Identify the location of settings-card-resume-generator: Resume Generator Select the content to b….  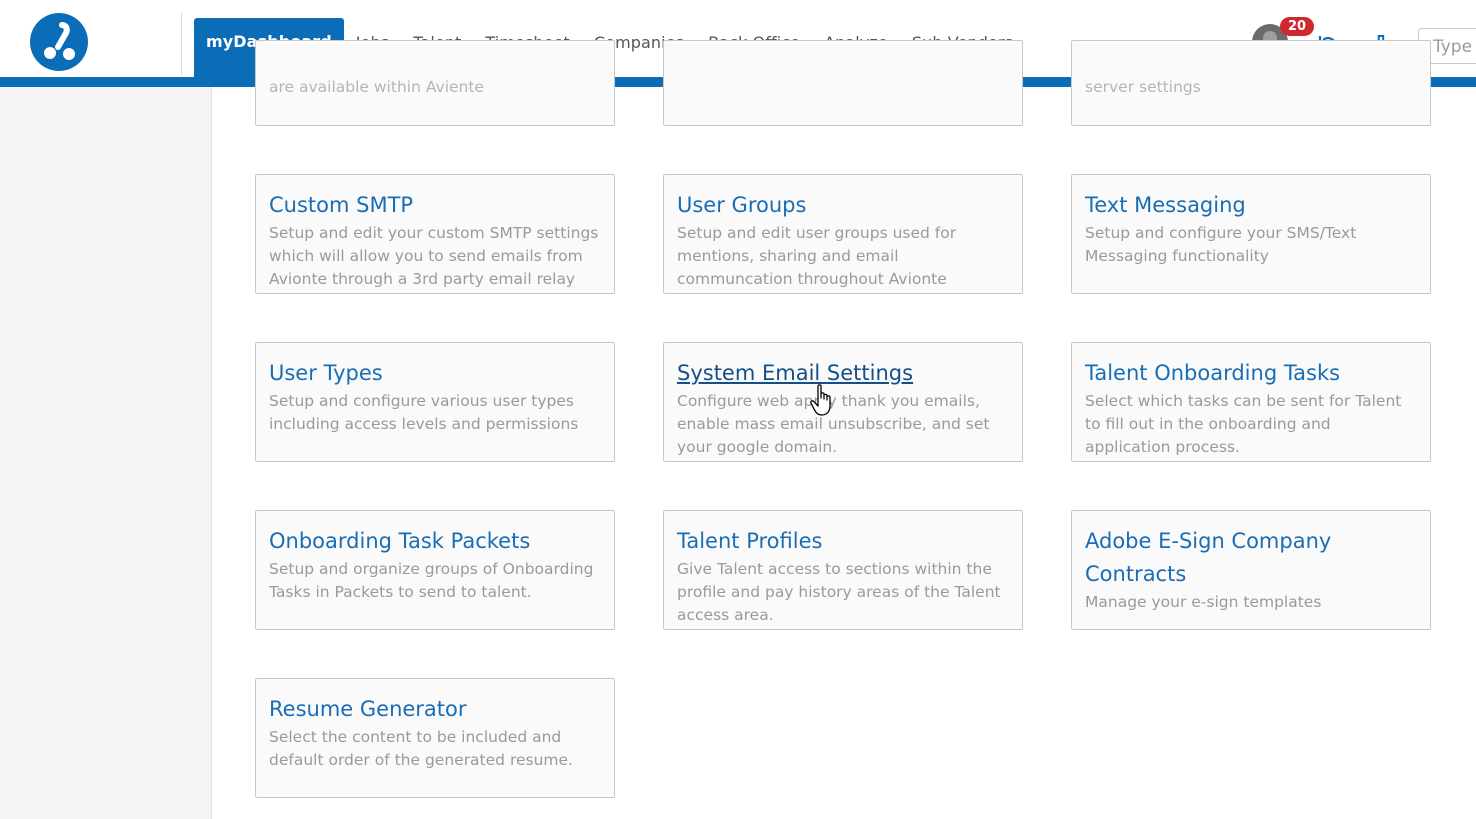
(435, 738).